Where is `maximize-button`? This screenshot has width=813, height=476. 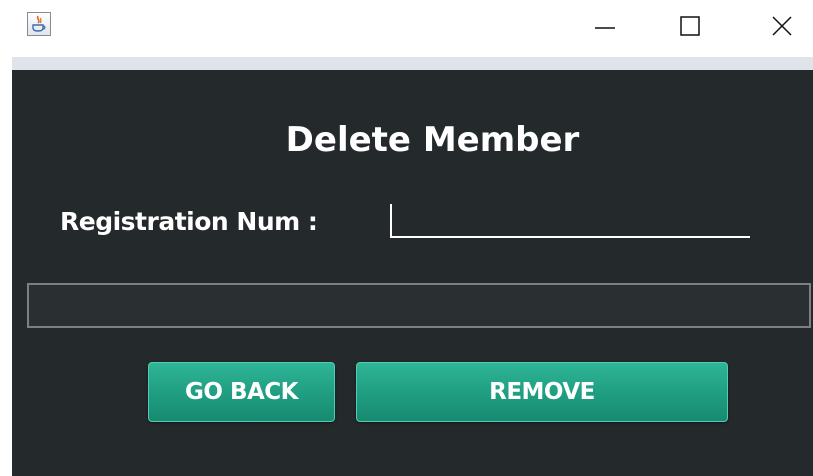
maximize-button is located at coordinates (690, 26).